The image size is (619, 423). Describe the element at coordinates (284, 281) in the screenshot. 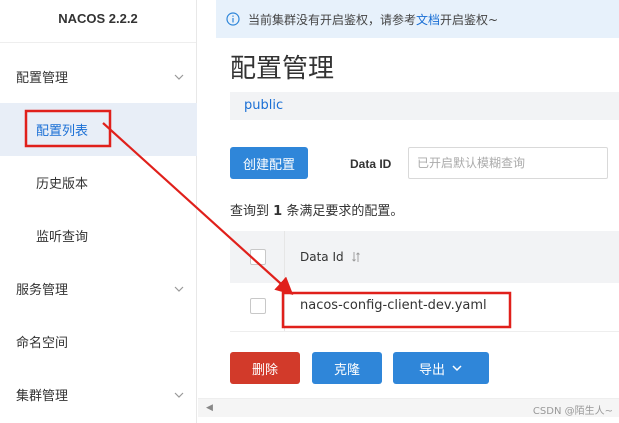

I see `column-divider` at that location.